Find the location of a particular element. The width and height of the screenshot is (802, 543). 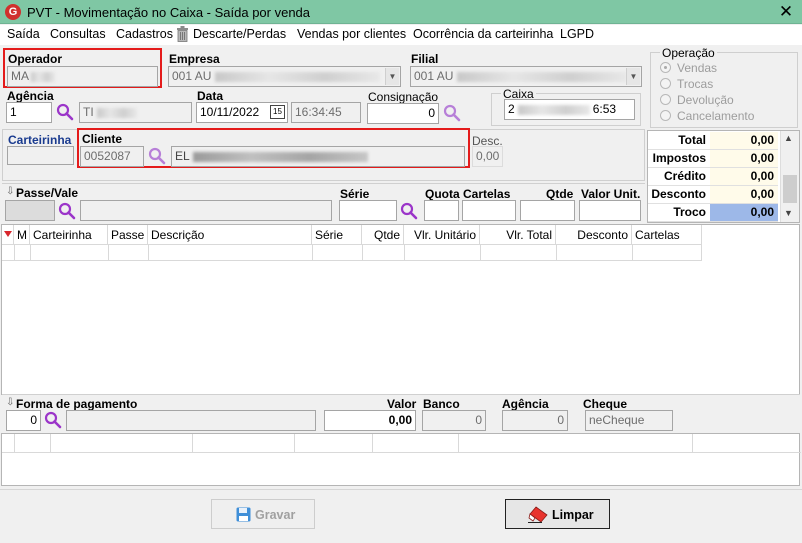

quota-input is located at coordinates (441, 210).